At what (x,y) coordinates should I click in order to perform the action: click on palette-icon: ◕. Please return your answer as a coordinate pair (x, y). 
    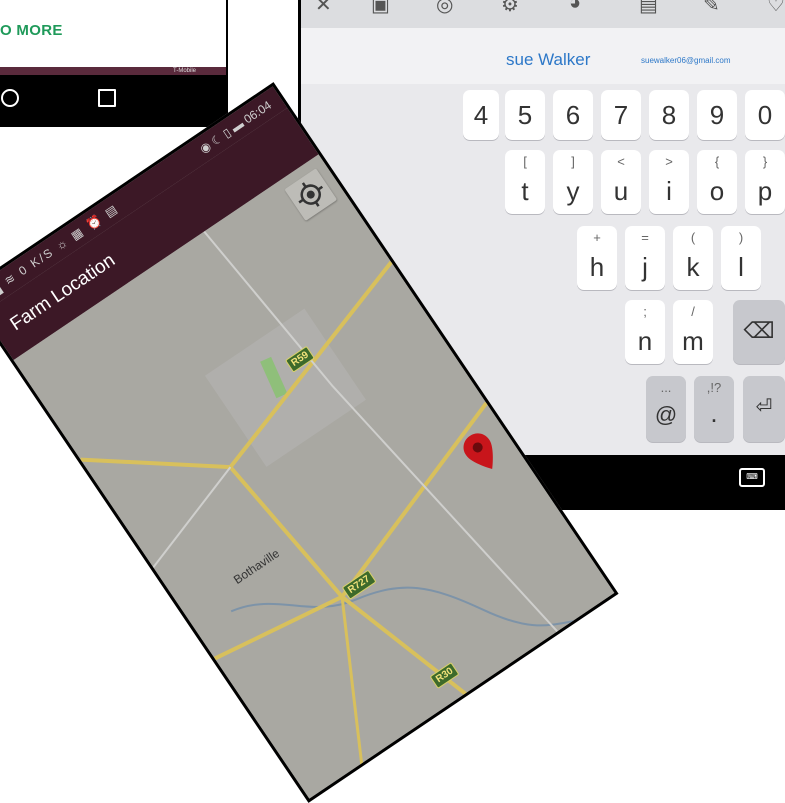
    Looking at the image, I should click on (575, 7).